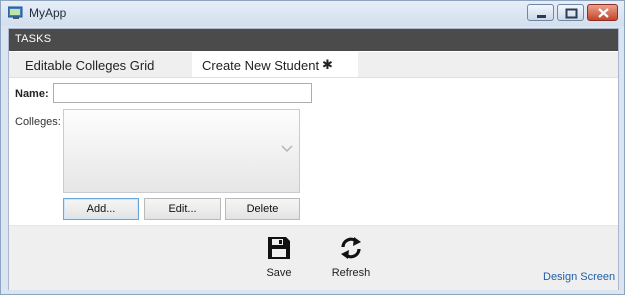 This screenshot has height=295, width=625. Describe the element at coordinates (33, 39) in the screenshot. I see `tasks-label: TASKS` at that location.